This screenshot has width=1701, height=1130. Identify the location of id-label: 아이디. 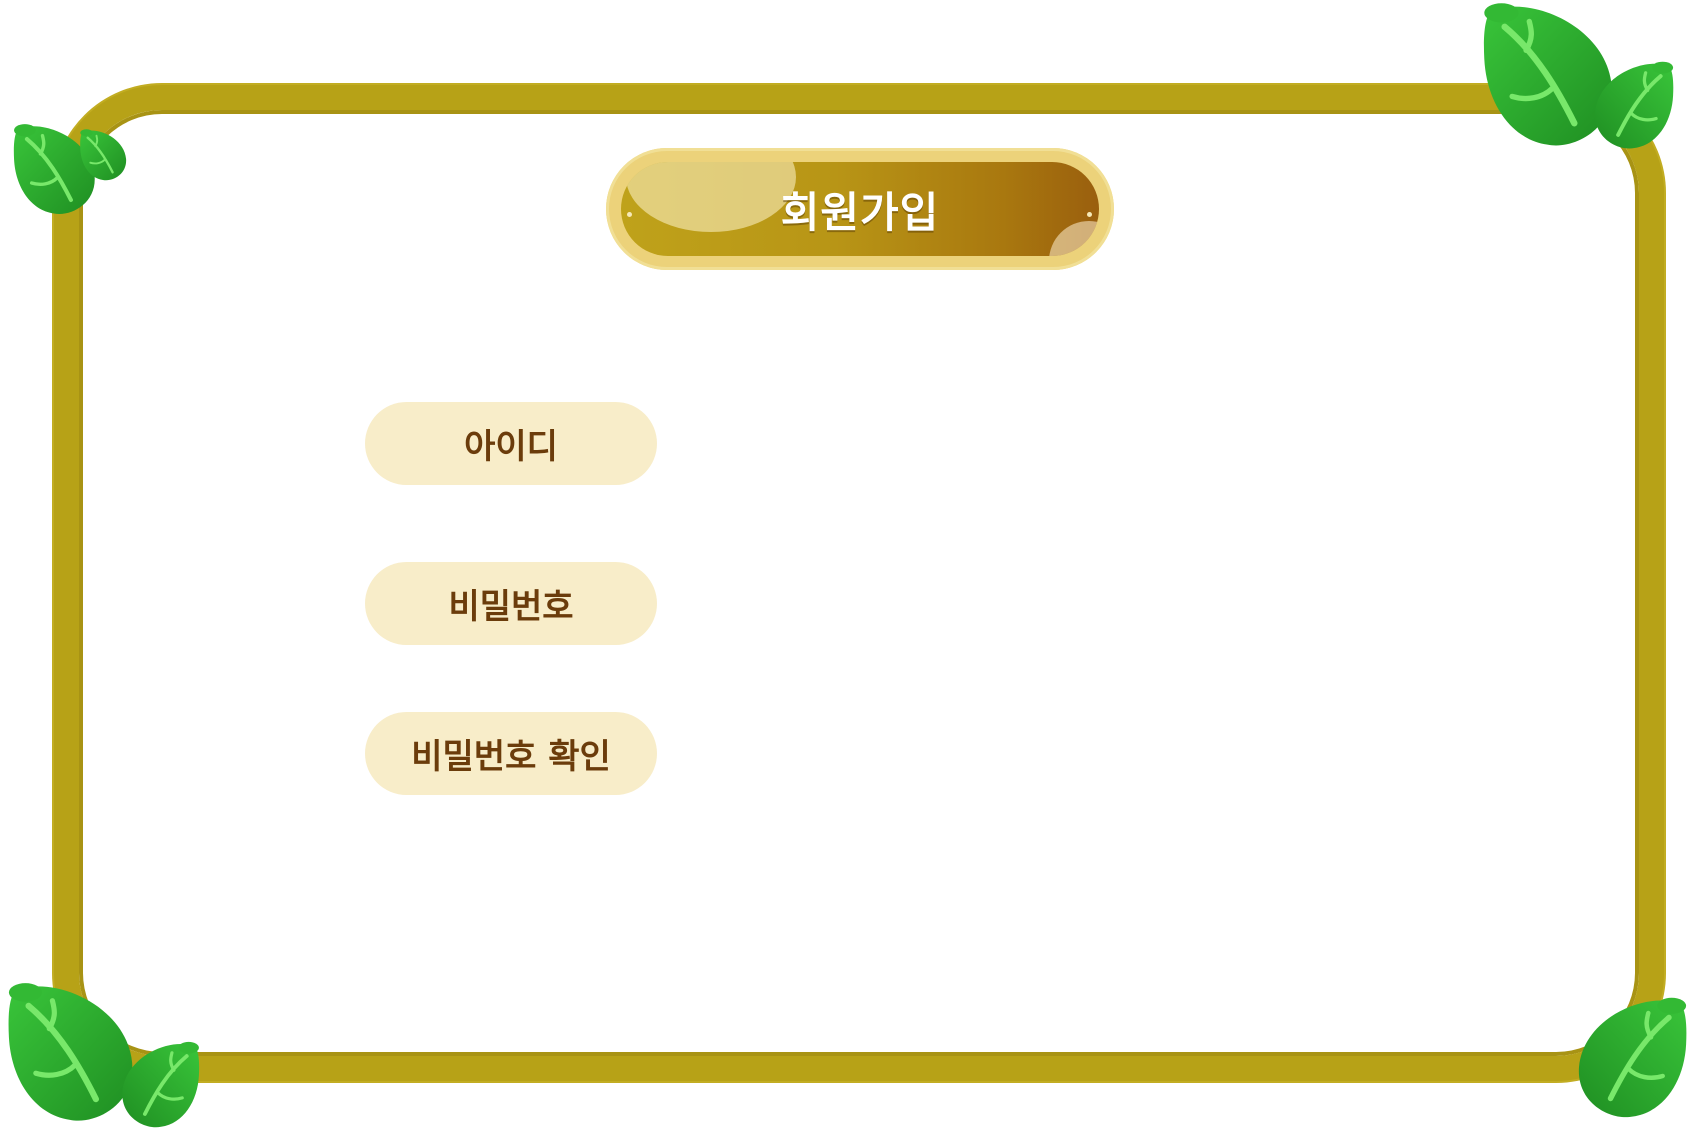
(511, 443).